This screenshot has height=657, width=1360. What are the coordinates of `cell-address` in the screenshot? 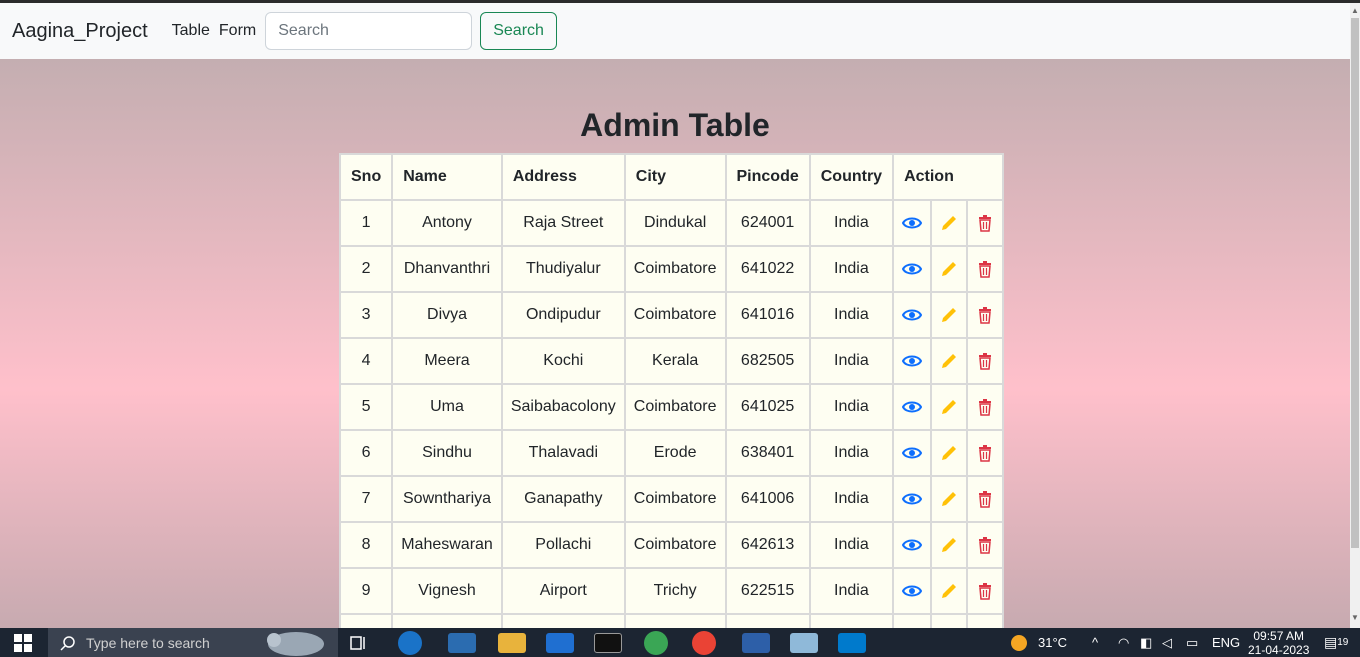 It's located at (563, 620).